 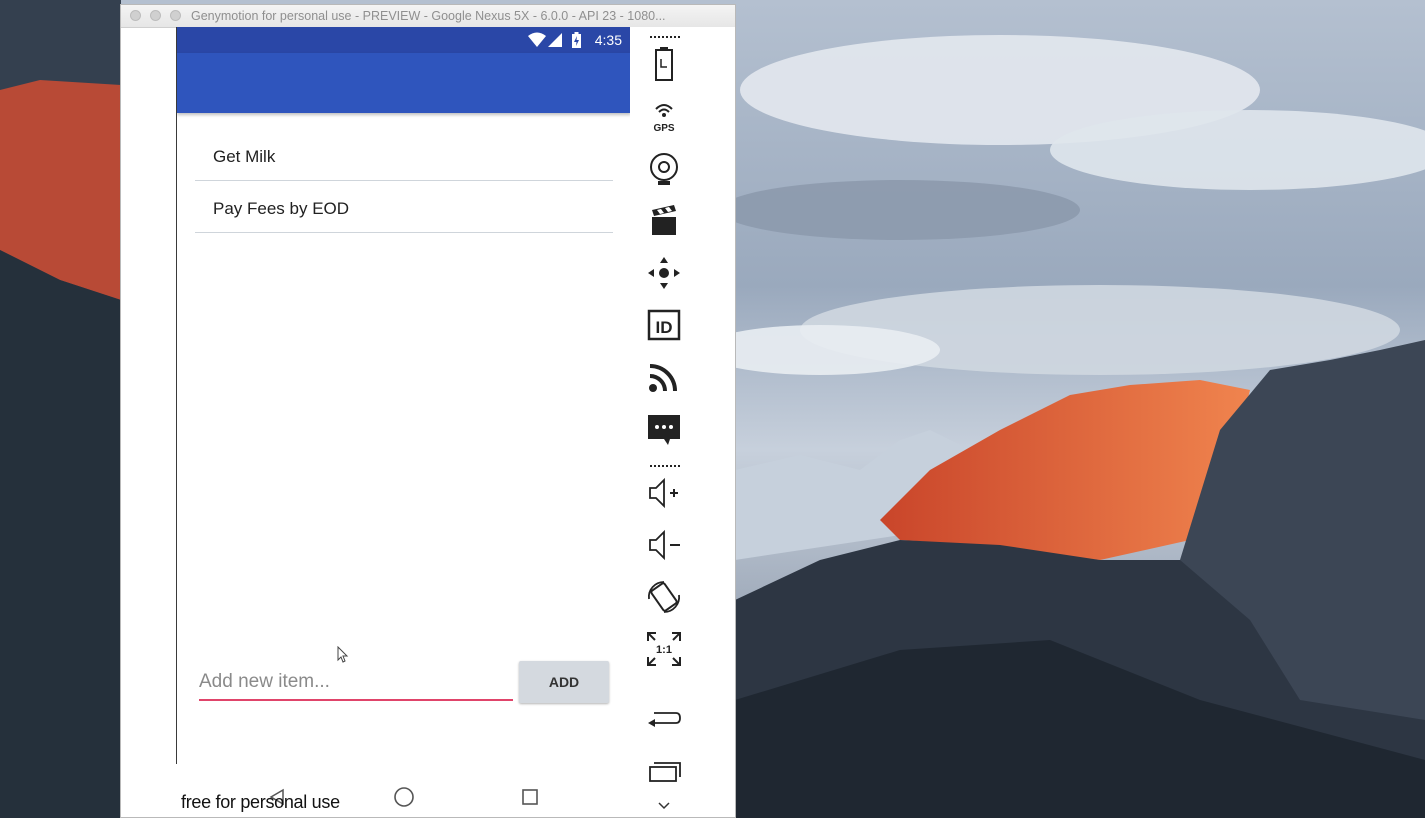 What do you see at coordinates (664, 221) in the screenshot?
I see `capture-icon` at bounding box center [664, 221].